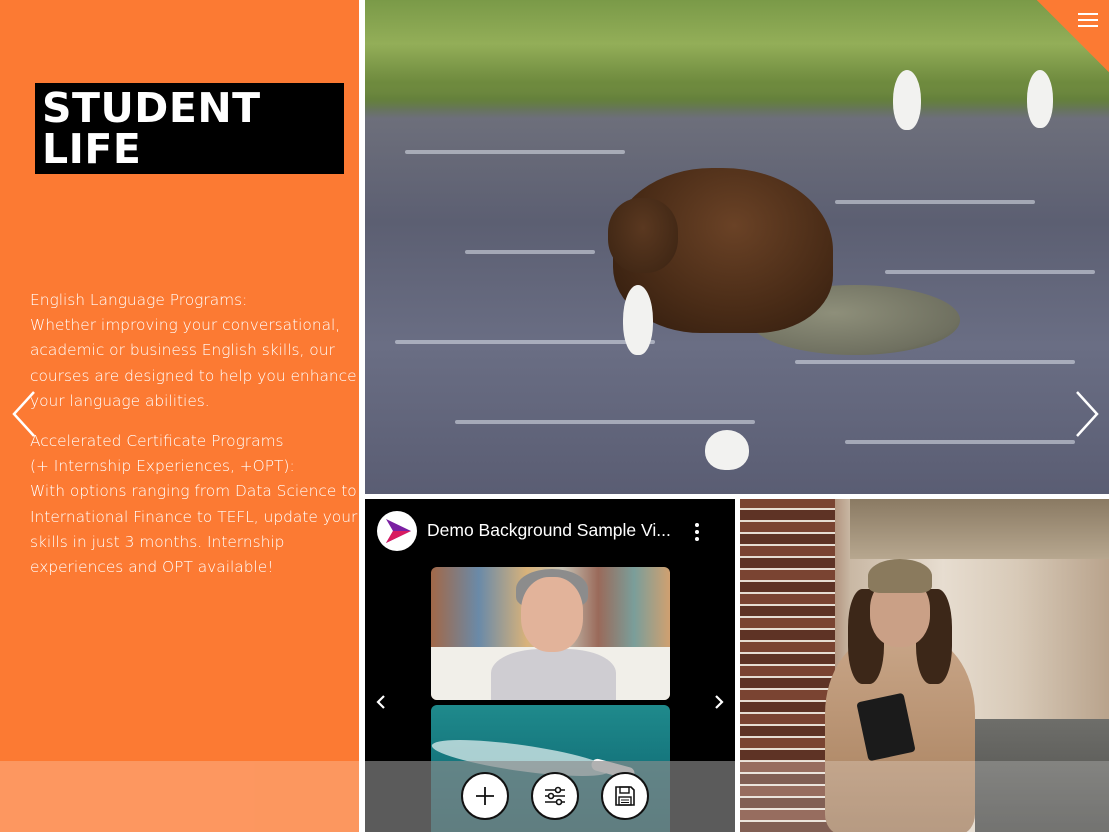 The height and width of the screenshot is (832, 1109). I want to click on floppy-disk-icon, so click(625, 796).